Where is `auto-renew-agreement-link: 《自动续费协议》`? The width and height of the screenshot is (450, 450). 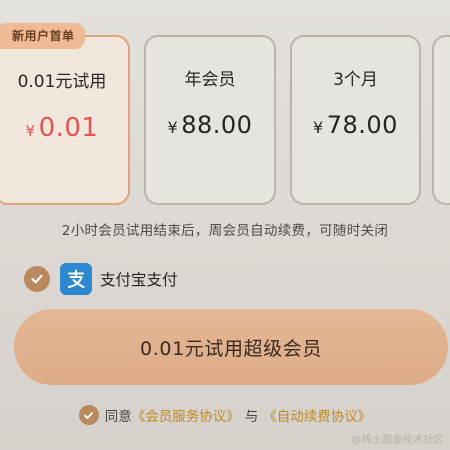
auto-renew-agreement-link: 《自动续费协议》 is located at coordinates (317, 415).